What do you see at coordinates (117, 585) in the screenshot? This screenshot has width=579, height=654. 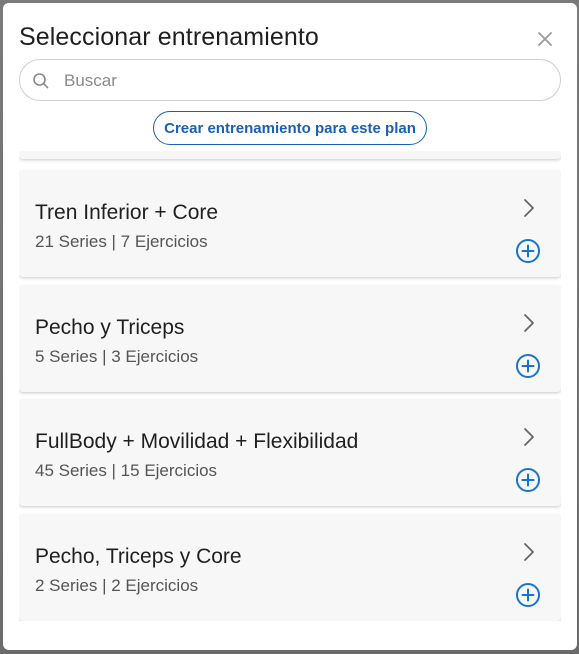 I see `workout-meta: 2 Series | 2 Ejercicios` at bounding box center [117, 585].